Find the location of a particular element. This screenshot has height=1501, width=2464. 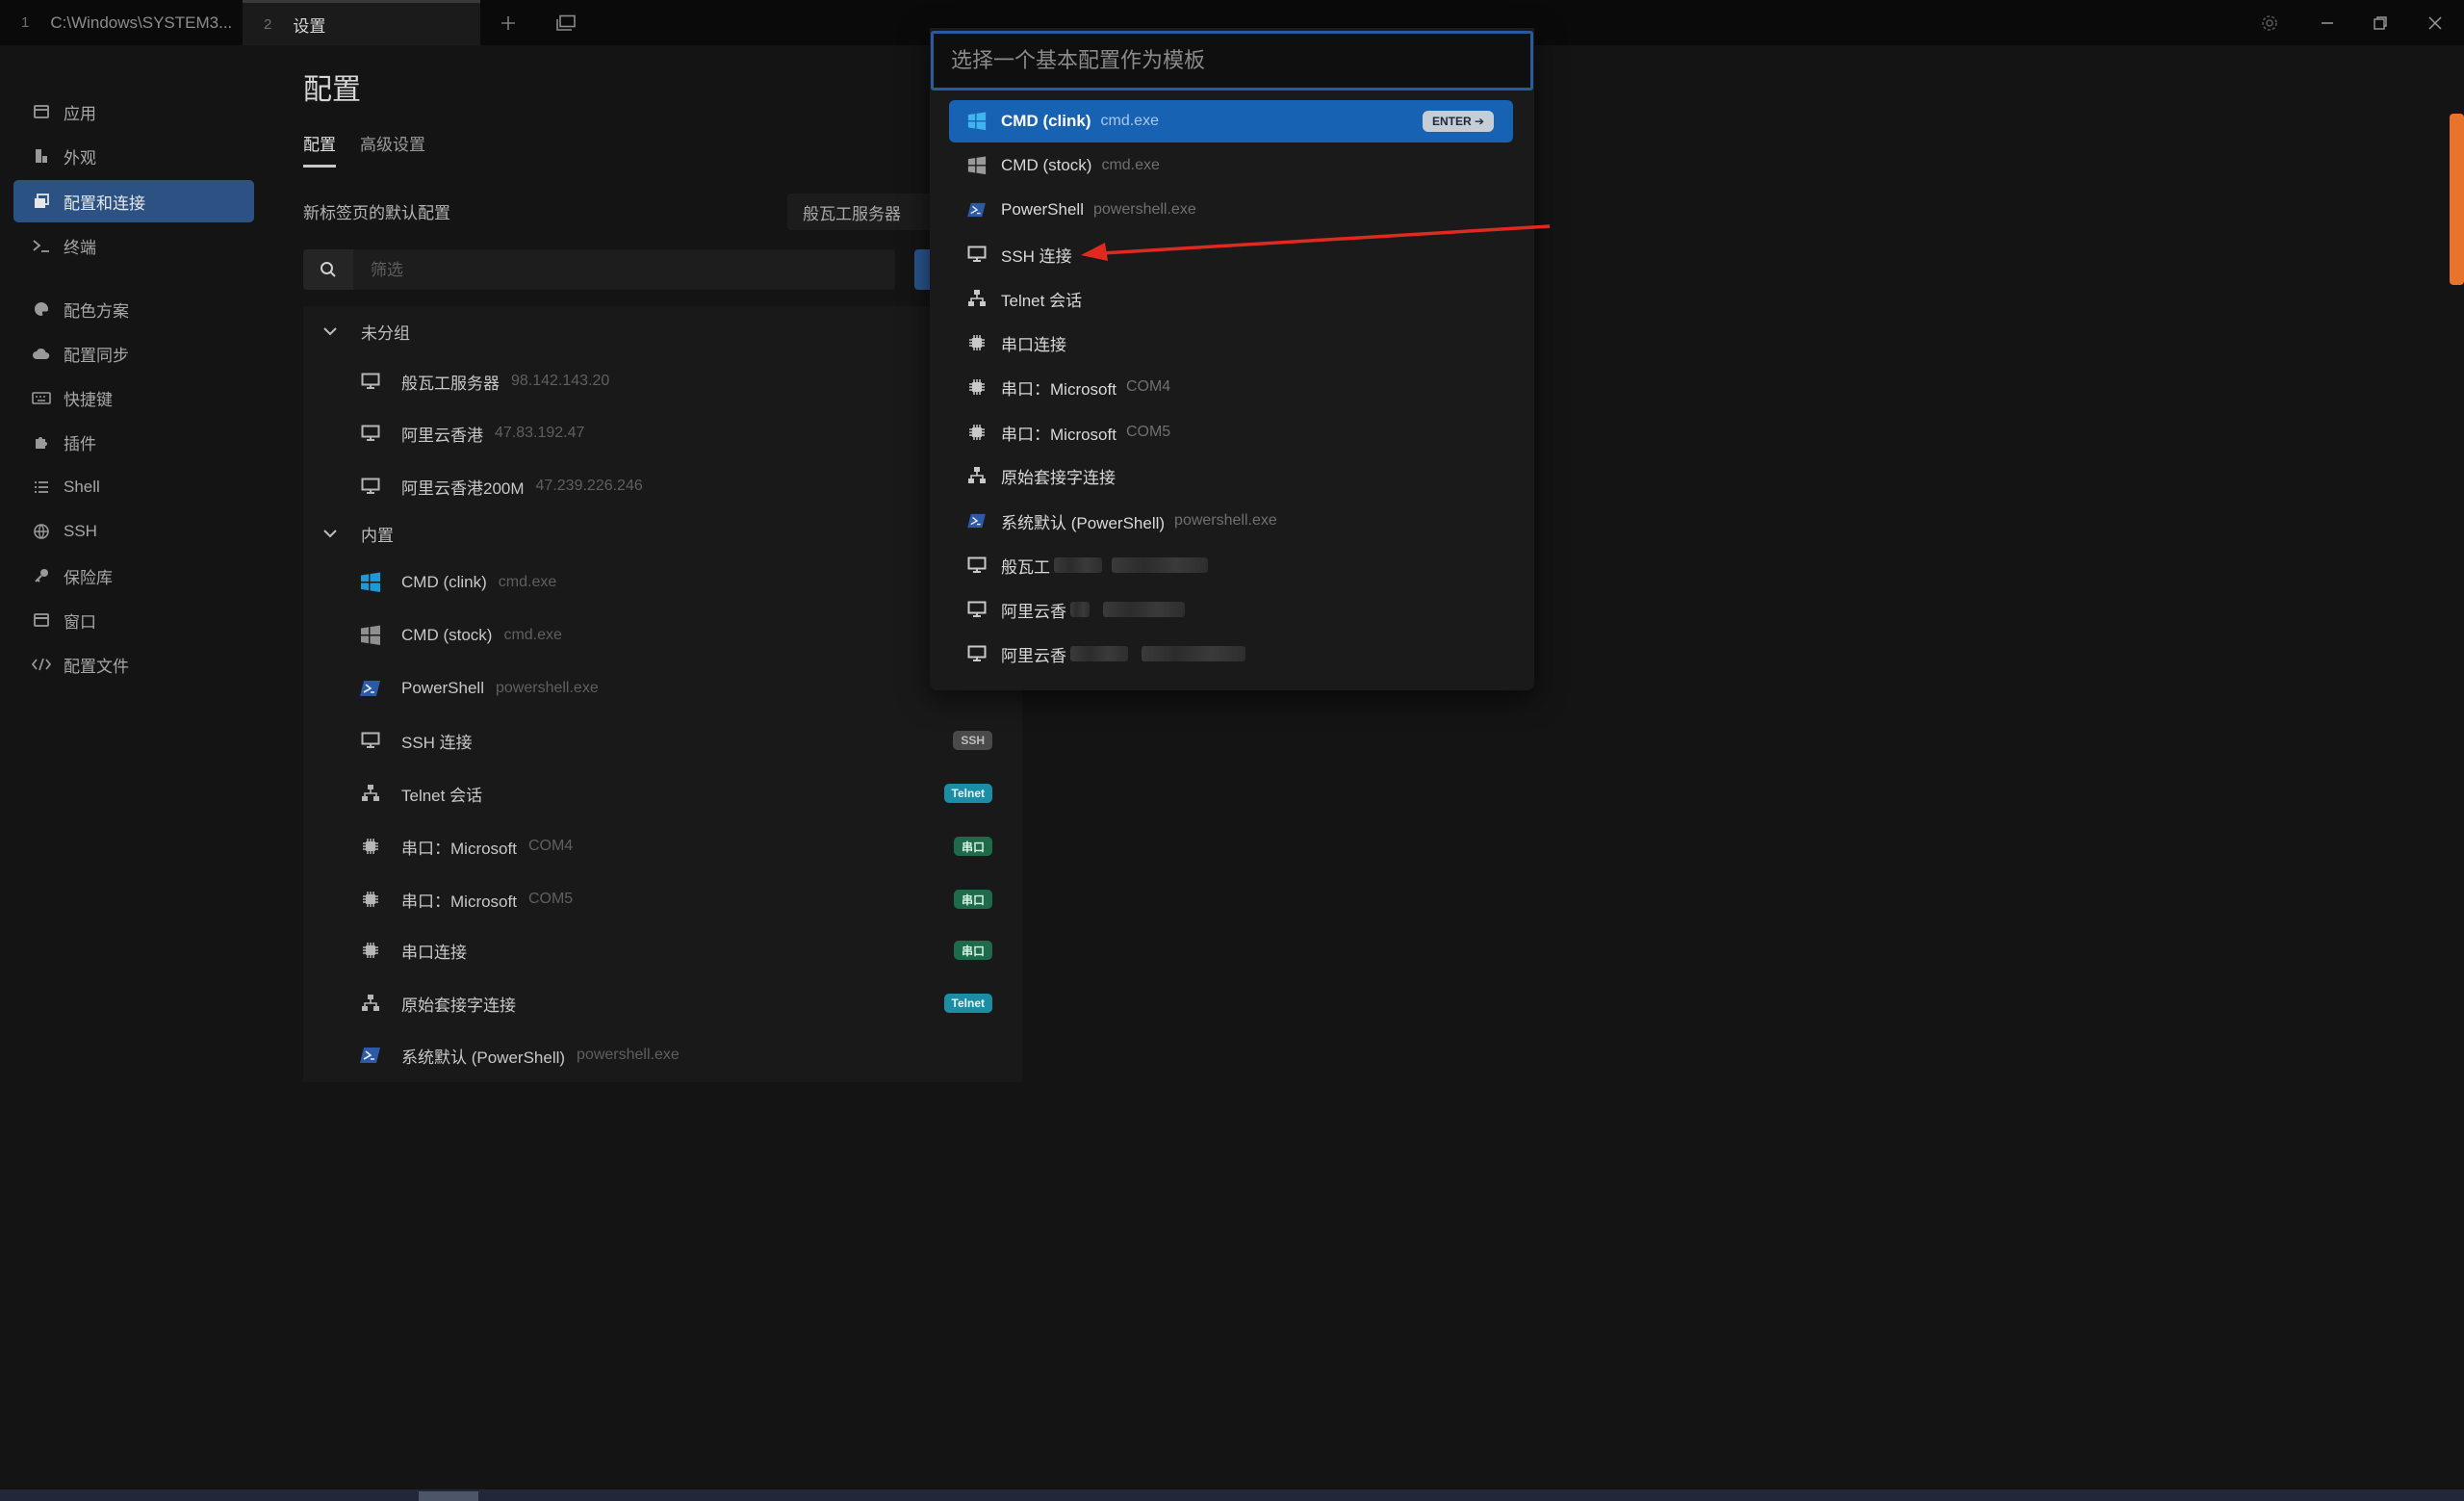

profile-name: PowerShell is located at coordinates (442, 688).